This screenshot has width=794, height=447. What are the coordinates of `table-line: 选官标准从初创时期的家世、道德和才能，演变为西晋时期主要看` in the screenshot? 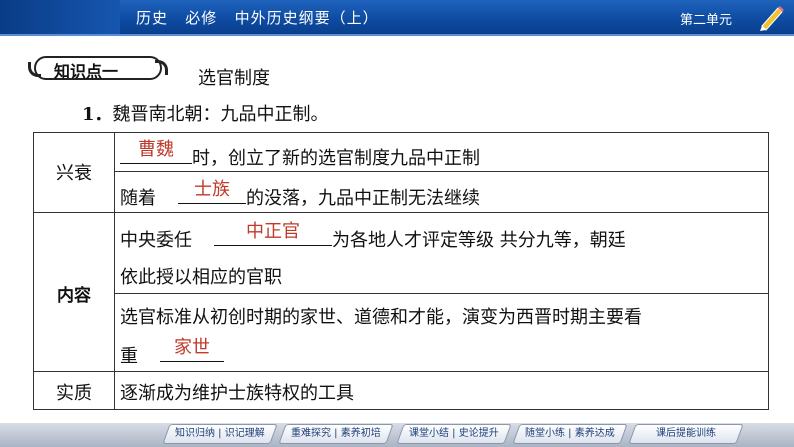 It's located at (381, 317).